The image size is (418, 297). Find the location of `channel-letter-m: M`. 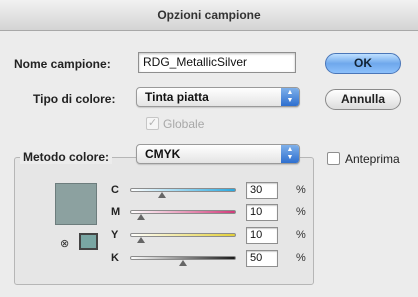

channel-letter-m: M is located at coordinates (116, 212).